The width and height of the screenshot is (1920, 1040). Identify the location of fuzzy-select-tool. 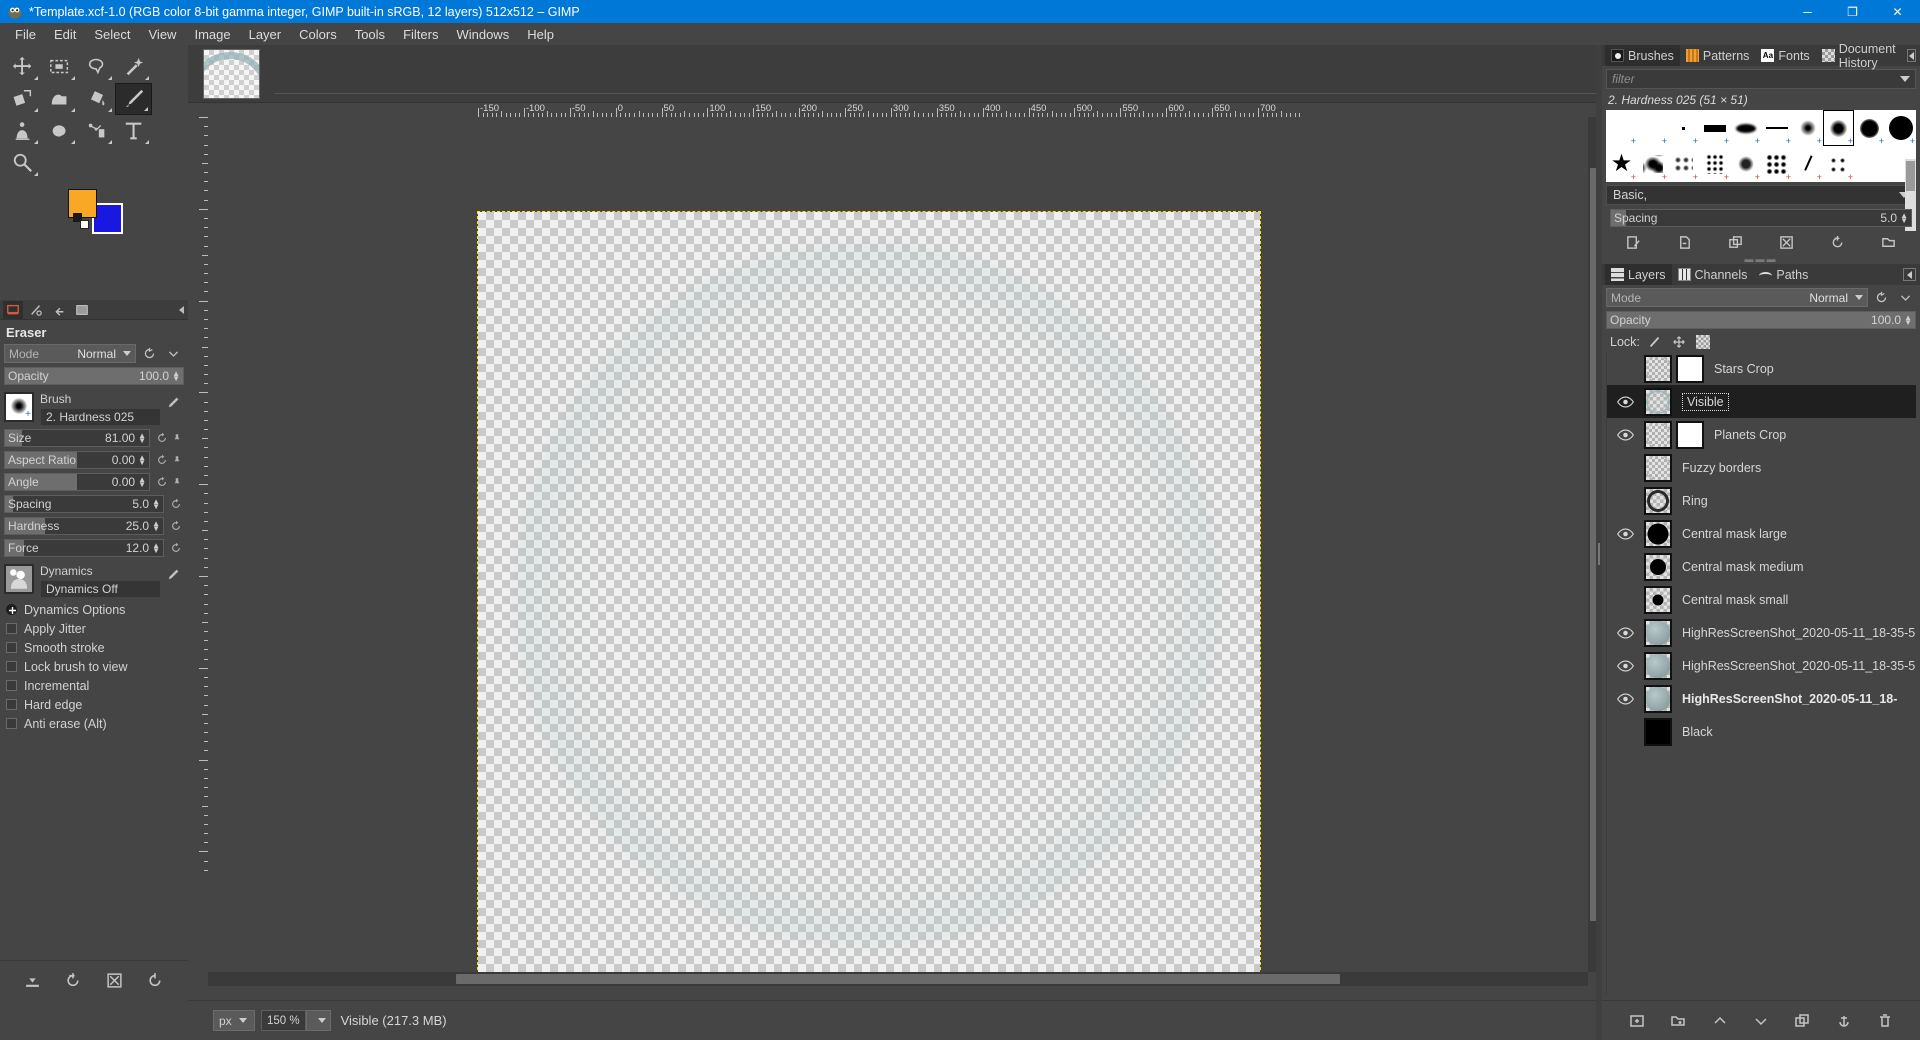
(133, 67).